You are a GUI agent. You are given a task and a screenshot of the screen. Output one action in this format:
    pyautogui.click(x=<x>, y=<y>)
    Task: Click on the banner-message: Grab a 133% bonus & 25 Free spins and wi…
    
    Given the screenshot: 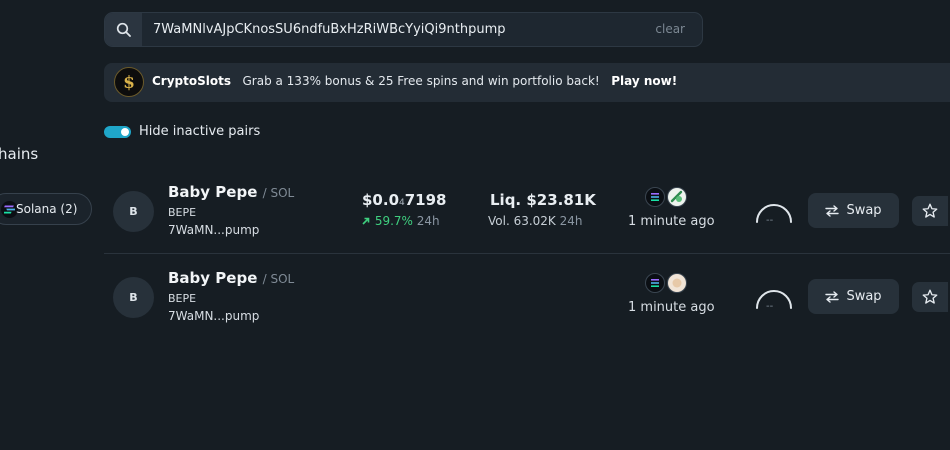 What is the action you would take?
    pyautogui.click(x=421, y=81)
    